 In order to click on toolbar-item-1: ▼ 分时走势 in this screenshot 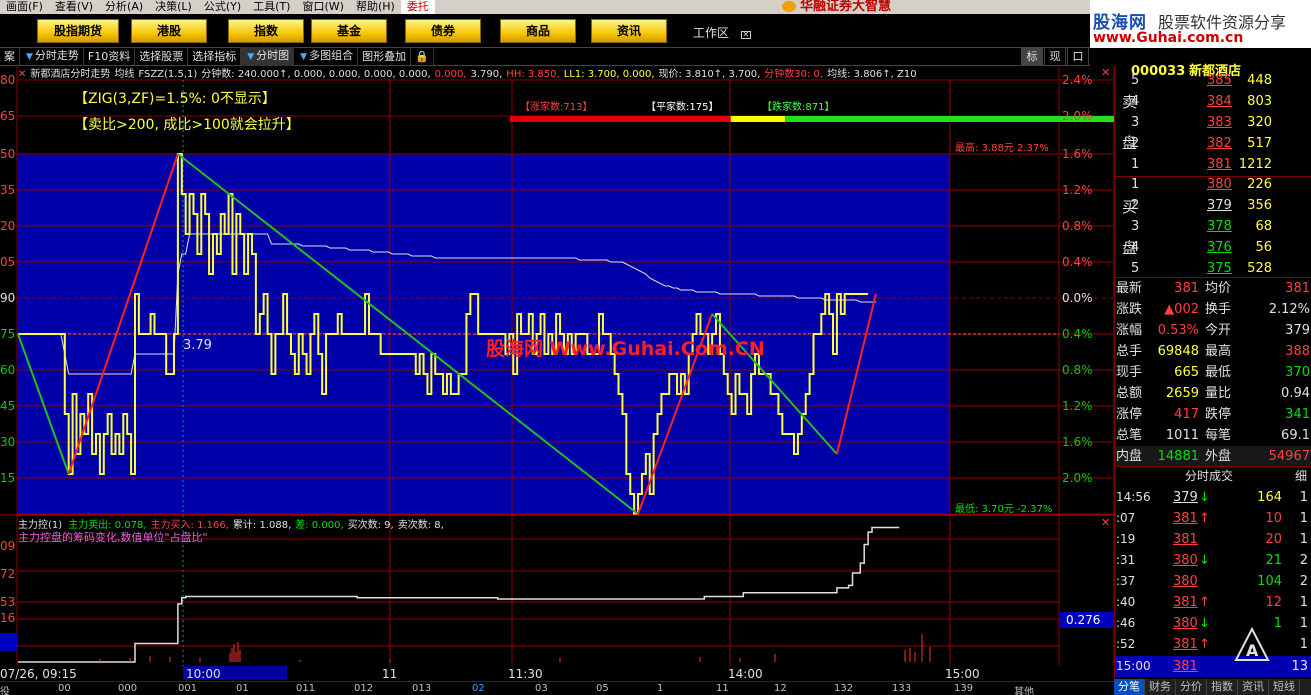, I will do `click(52, 56)`.